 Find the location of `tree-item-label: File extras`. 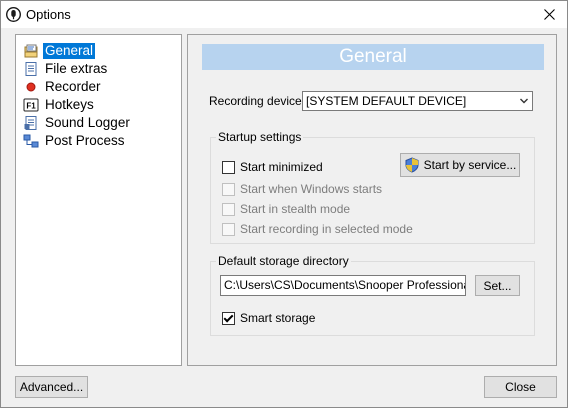

tree-item-label: File extras is located at coordinates (76, 68).